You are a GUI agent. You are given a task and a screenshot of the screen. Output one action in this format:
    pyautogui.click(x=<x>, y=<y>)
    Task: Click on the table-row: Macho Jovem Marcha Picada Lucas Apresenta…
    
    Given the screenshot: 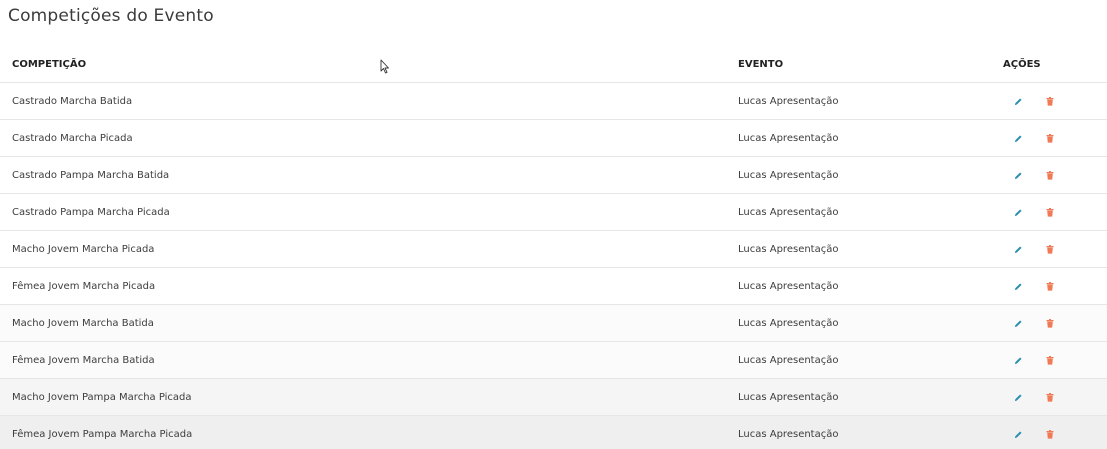 What is the action you would take?
    pyautogui.click(x=553, y=249)
    